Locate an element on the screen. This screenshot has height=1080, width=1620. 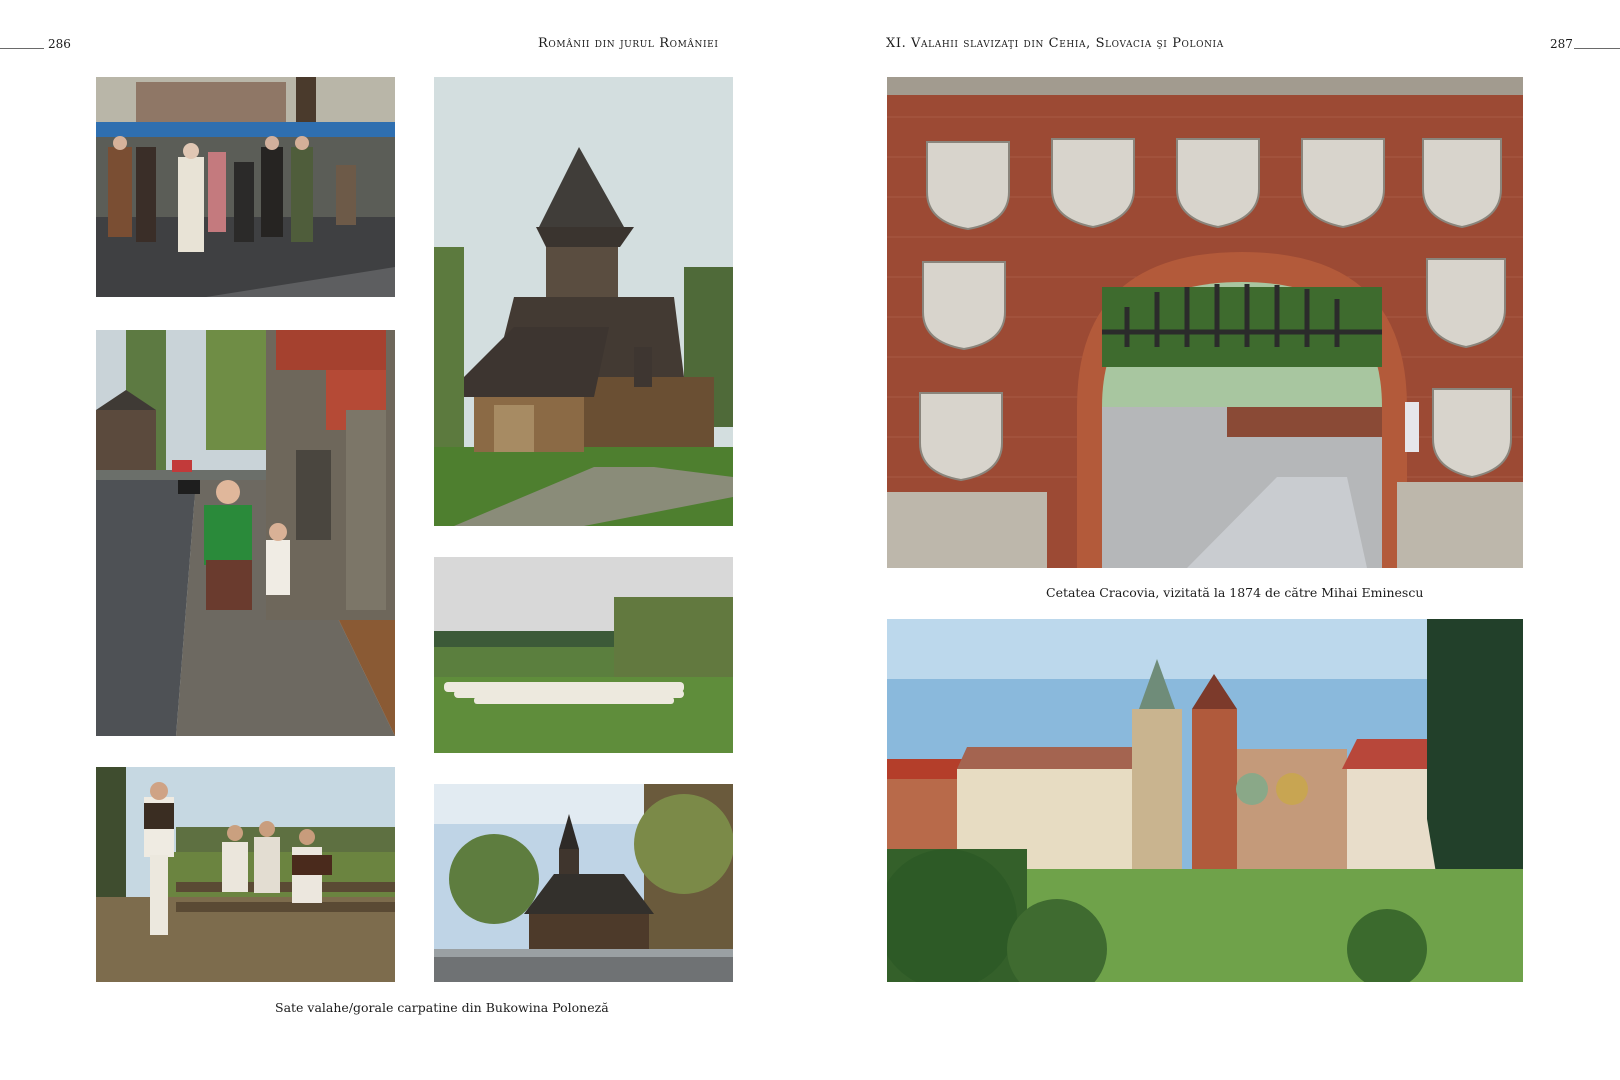
photo-musicians-bench is located at coordinates (245, 874).